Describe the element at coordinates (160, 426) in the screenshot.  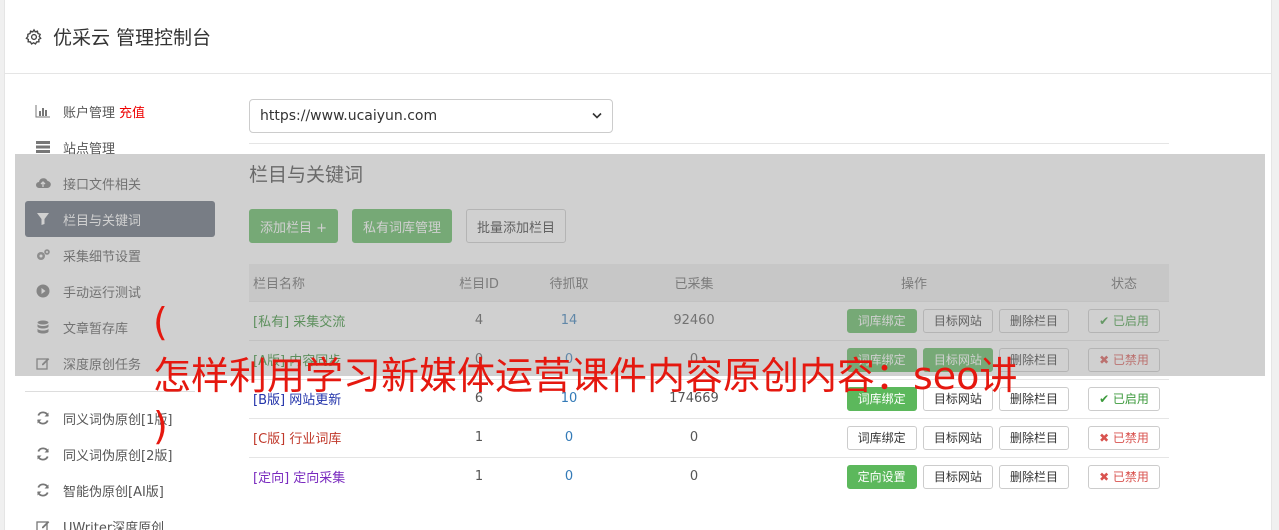
I see `overlay-line-3: )` at that location.